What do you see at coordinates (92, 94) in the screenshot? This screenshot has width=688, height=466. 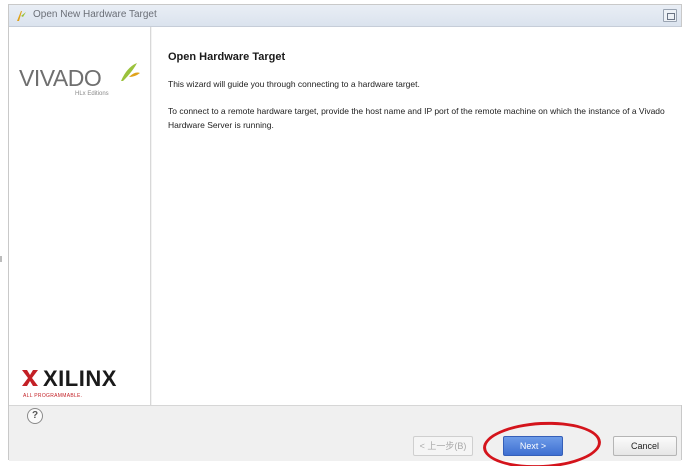 I see `vivado-logo-subtitle: HLx Editions` at bounding box center [92, 94].